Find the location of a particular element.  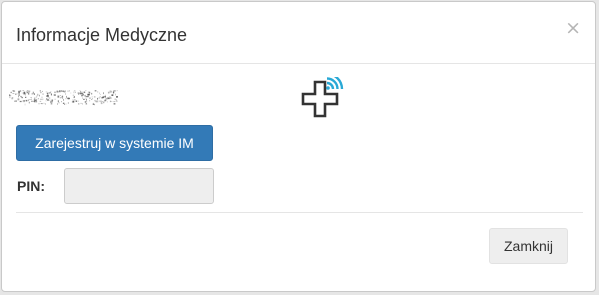

footer-divider is located at coordinates (299, 212).